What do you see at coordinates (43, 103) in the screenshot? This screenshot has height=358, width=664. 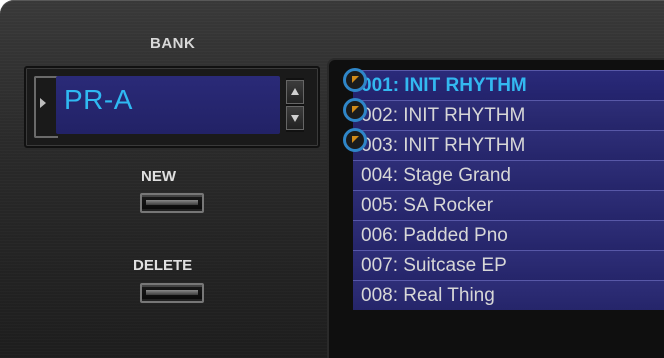 I see `play-arrow-icon` at bounding box center [43, 103].